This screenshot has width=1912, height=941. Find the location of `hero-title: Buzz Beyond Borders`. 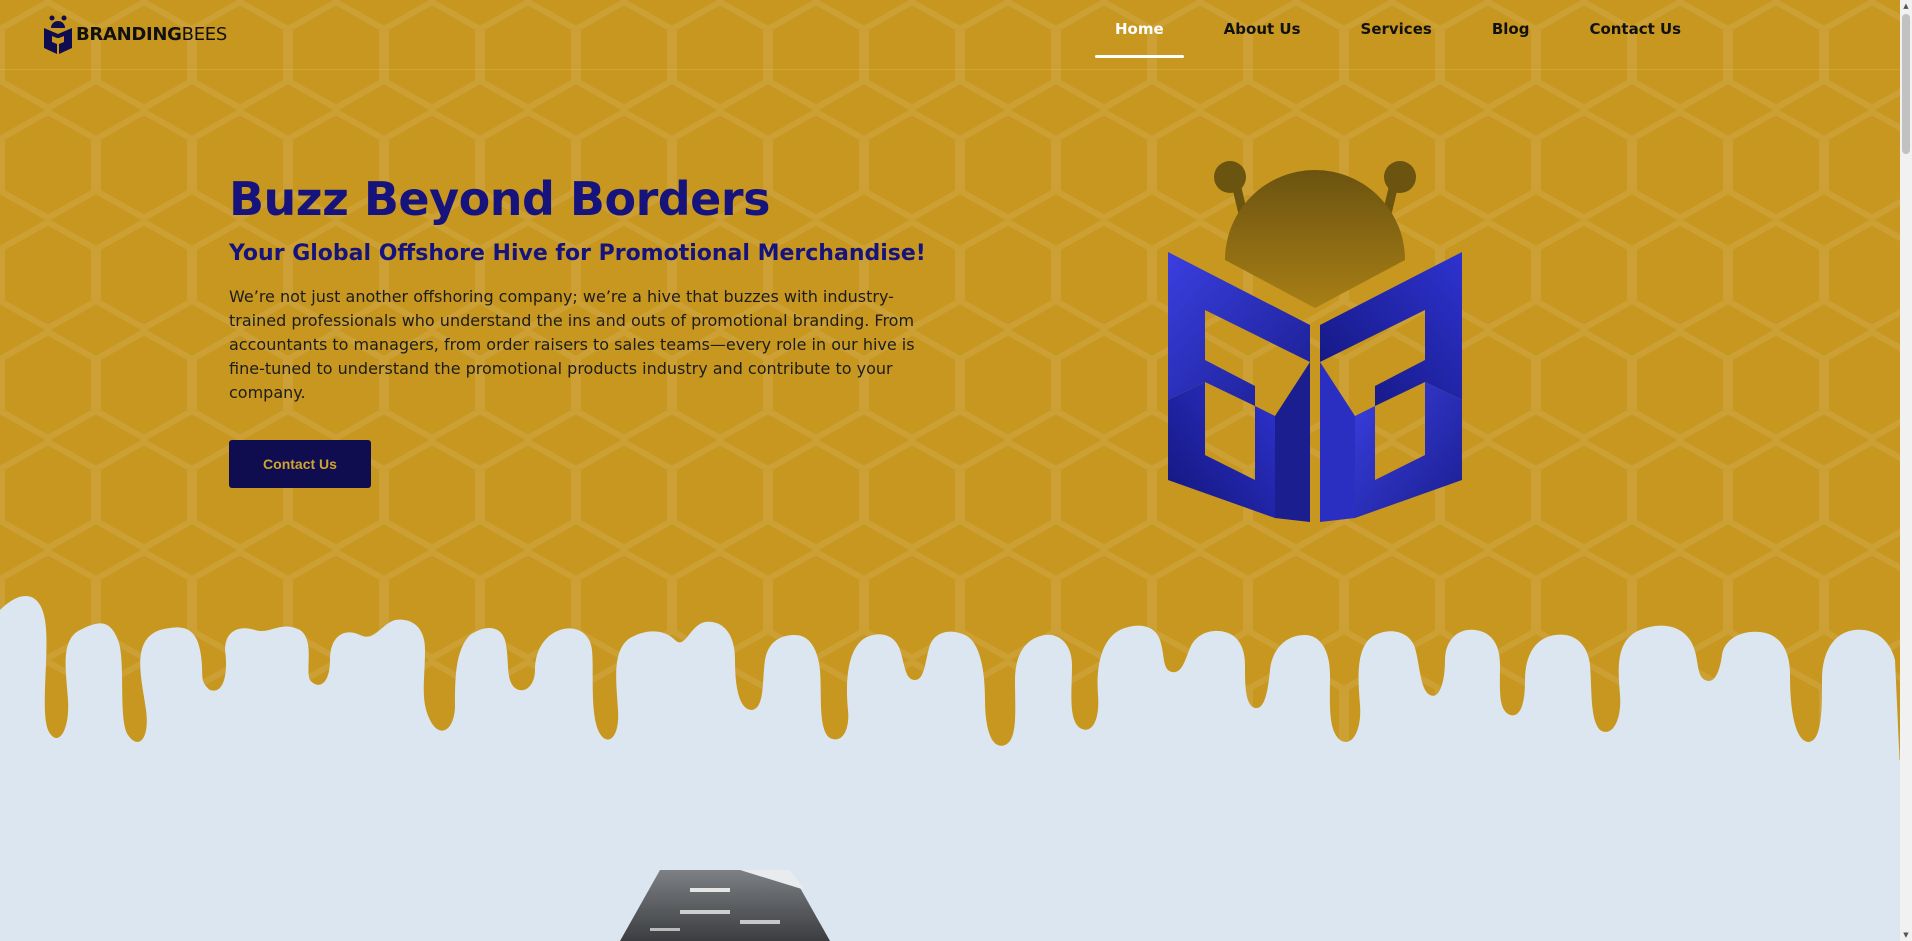

hero-title: Buzz Beyond Borders is located at coordinates (499, 199).